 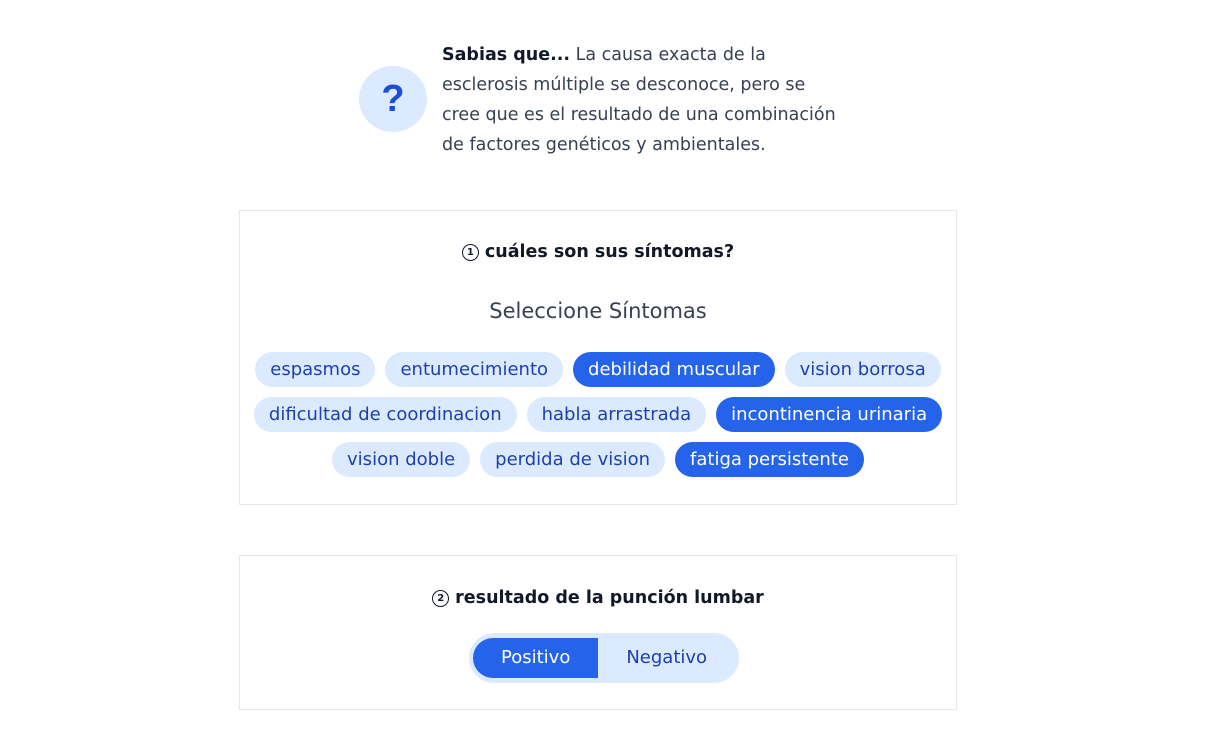 What do you see at coordinates (401, 459) in the screenshot?
I see `symptom-chip-vision-doble: vision doble` at bounding box center [401, 459].